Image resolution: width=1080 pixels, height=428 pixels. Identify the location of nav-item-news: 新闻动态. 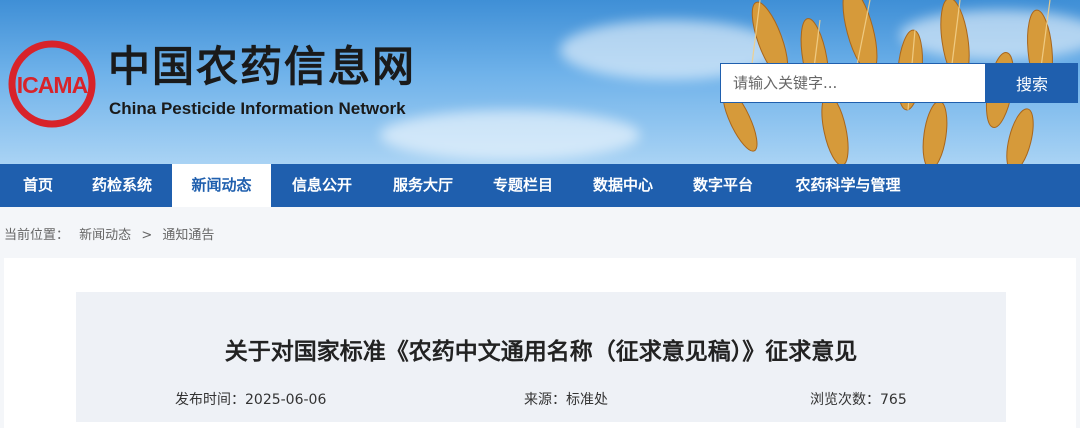
(221, 185).